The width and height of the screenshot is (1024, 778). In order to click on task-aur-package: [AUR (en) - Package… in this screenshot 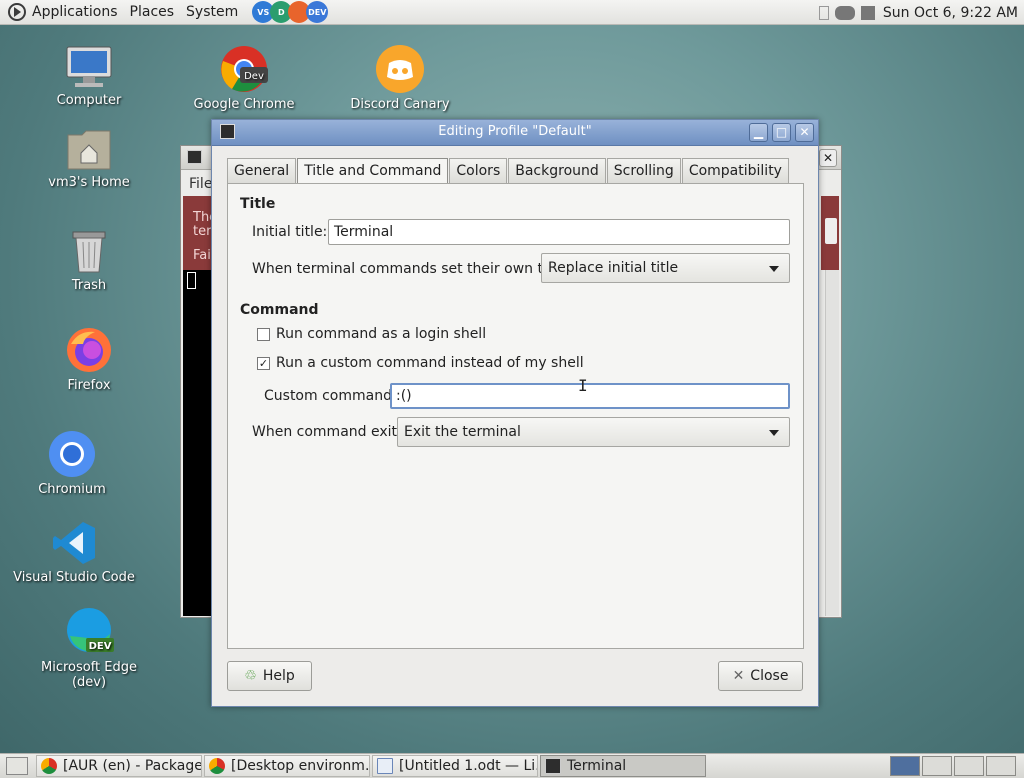, I will do `click(119, 766)`.